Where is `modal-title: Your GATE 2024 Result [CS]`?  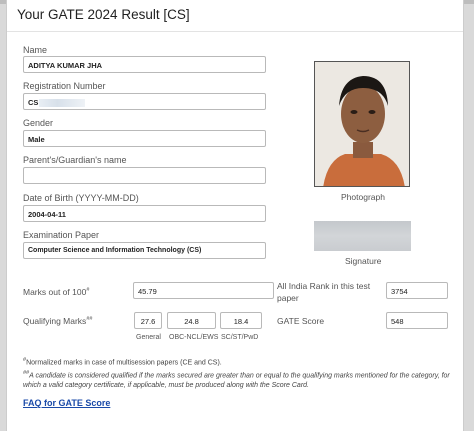
modal-title: Your GATE 2024 Result [CS] is located at coordinates (103, 14).